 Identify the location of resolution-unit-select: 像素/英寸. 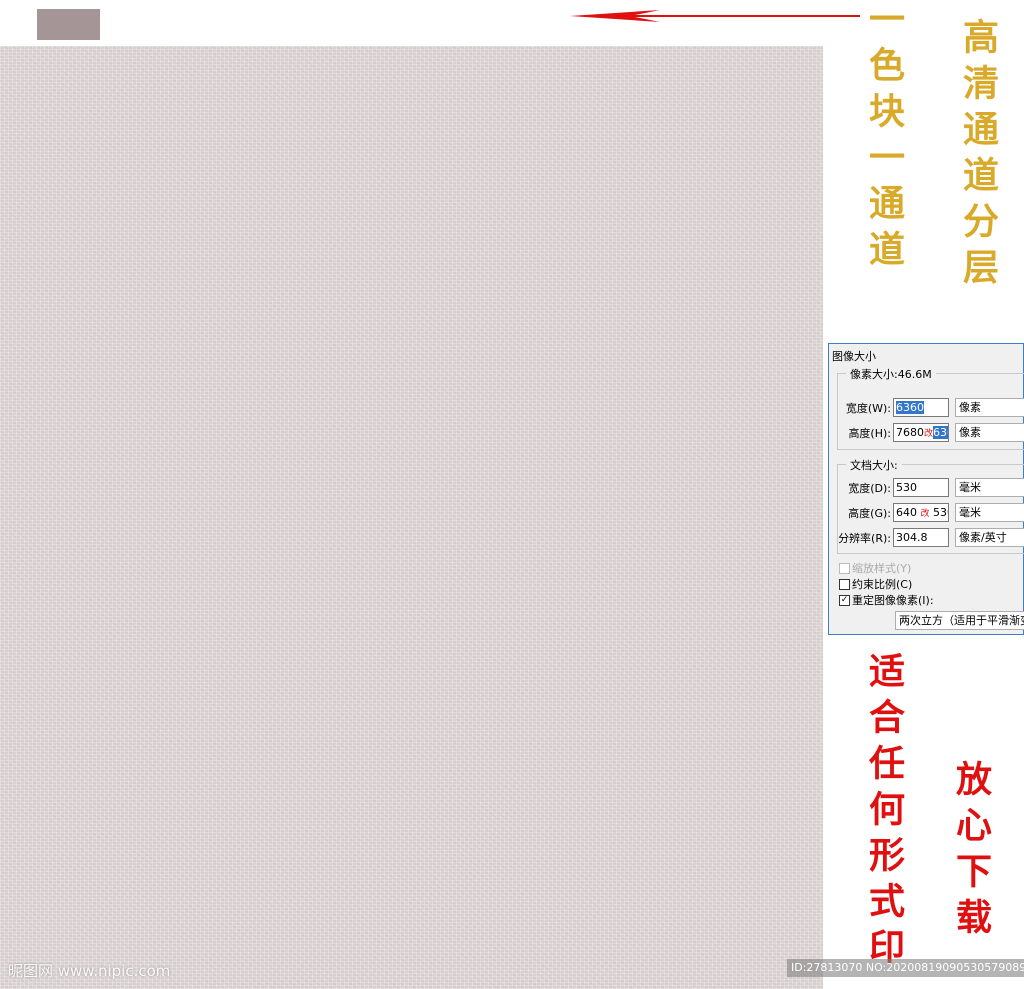
(989, 537).